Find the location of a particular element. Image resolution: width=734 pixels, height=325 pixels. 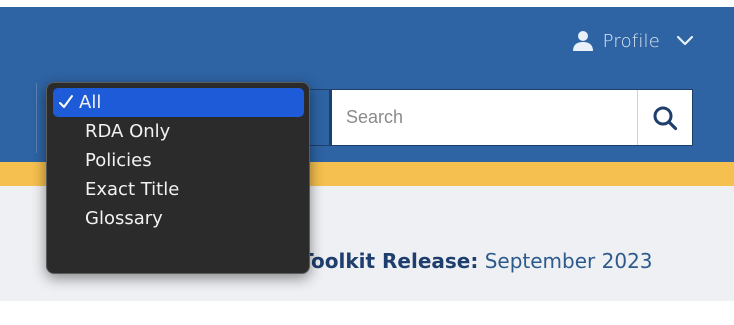

checkmark-icon is located at coordinates (66, 101).